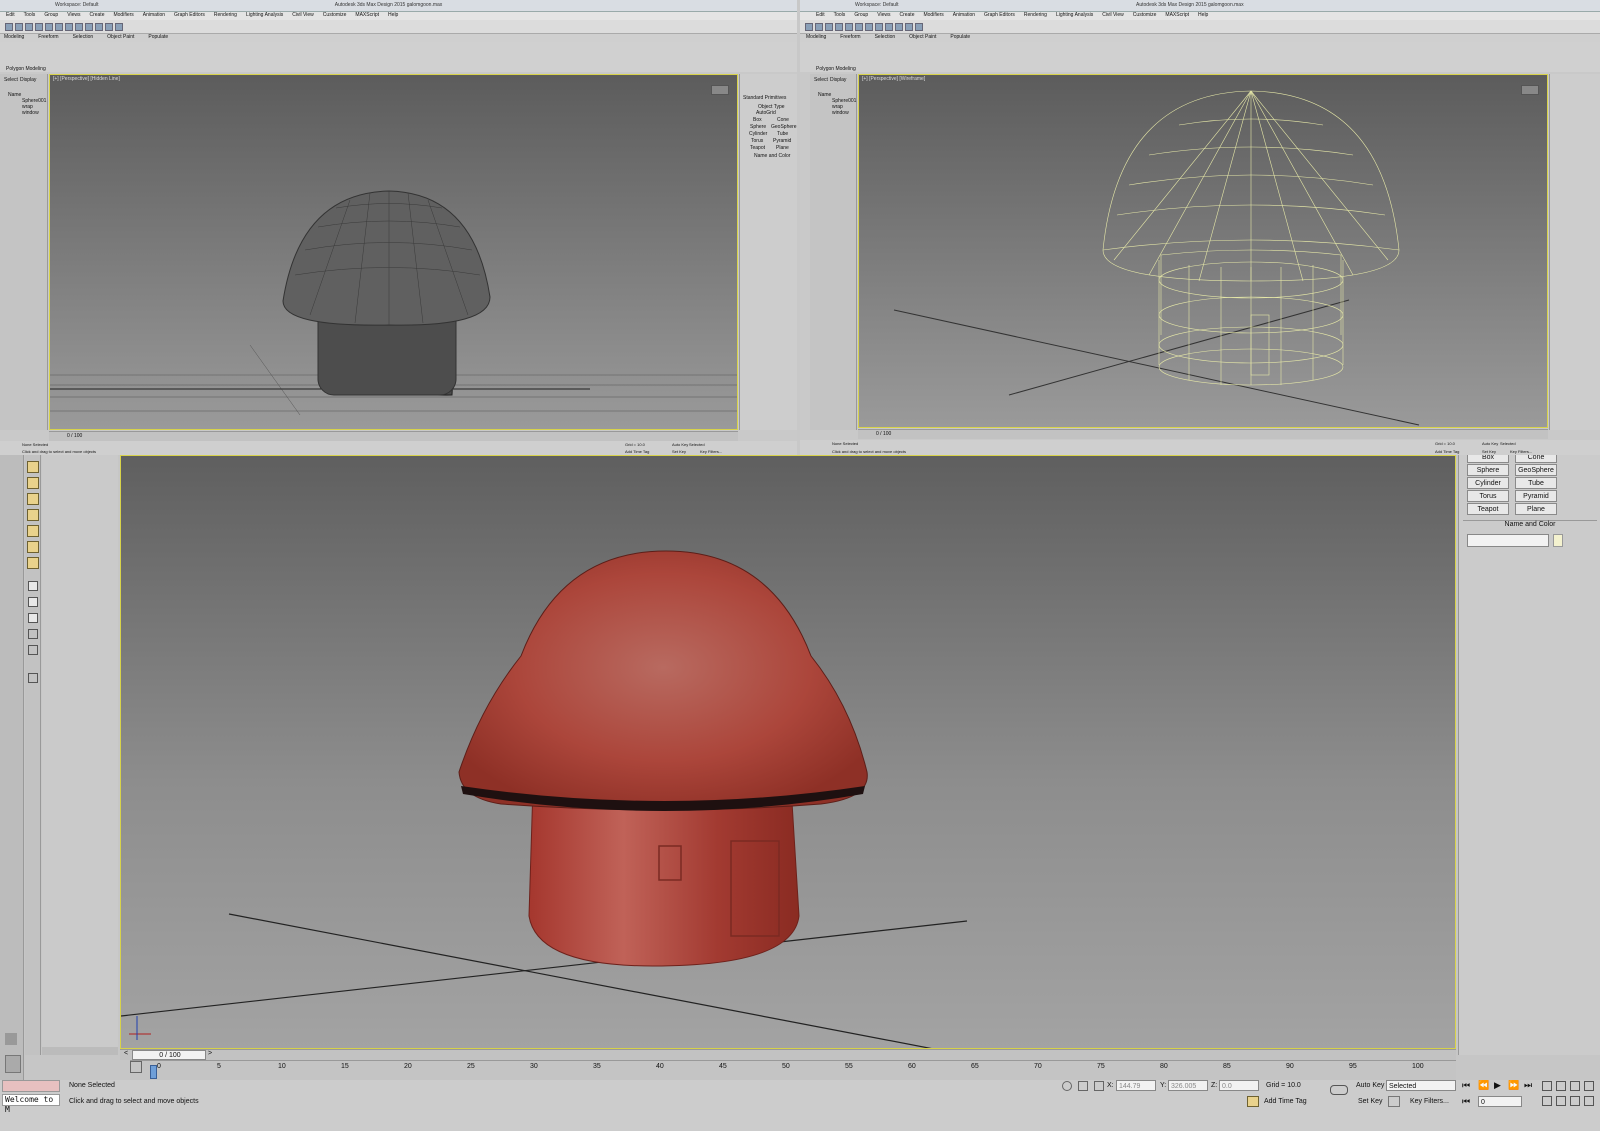 The width and height of the screenshot is (1600, 1131). I want to click on lock-icon, so click(33, 678).